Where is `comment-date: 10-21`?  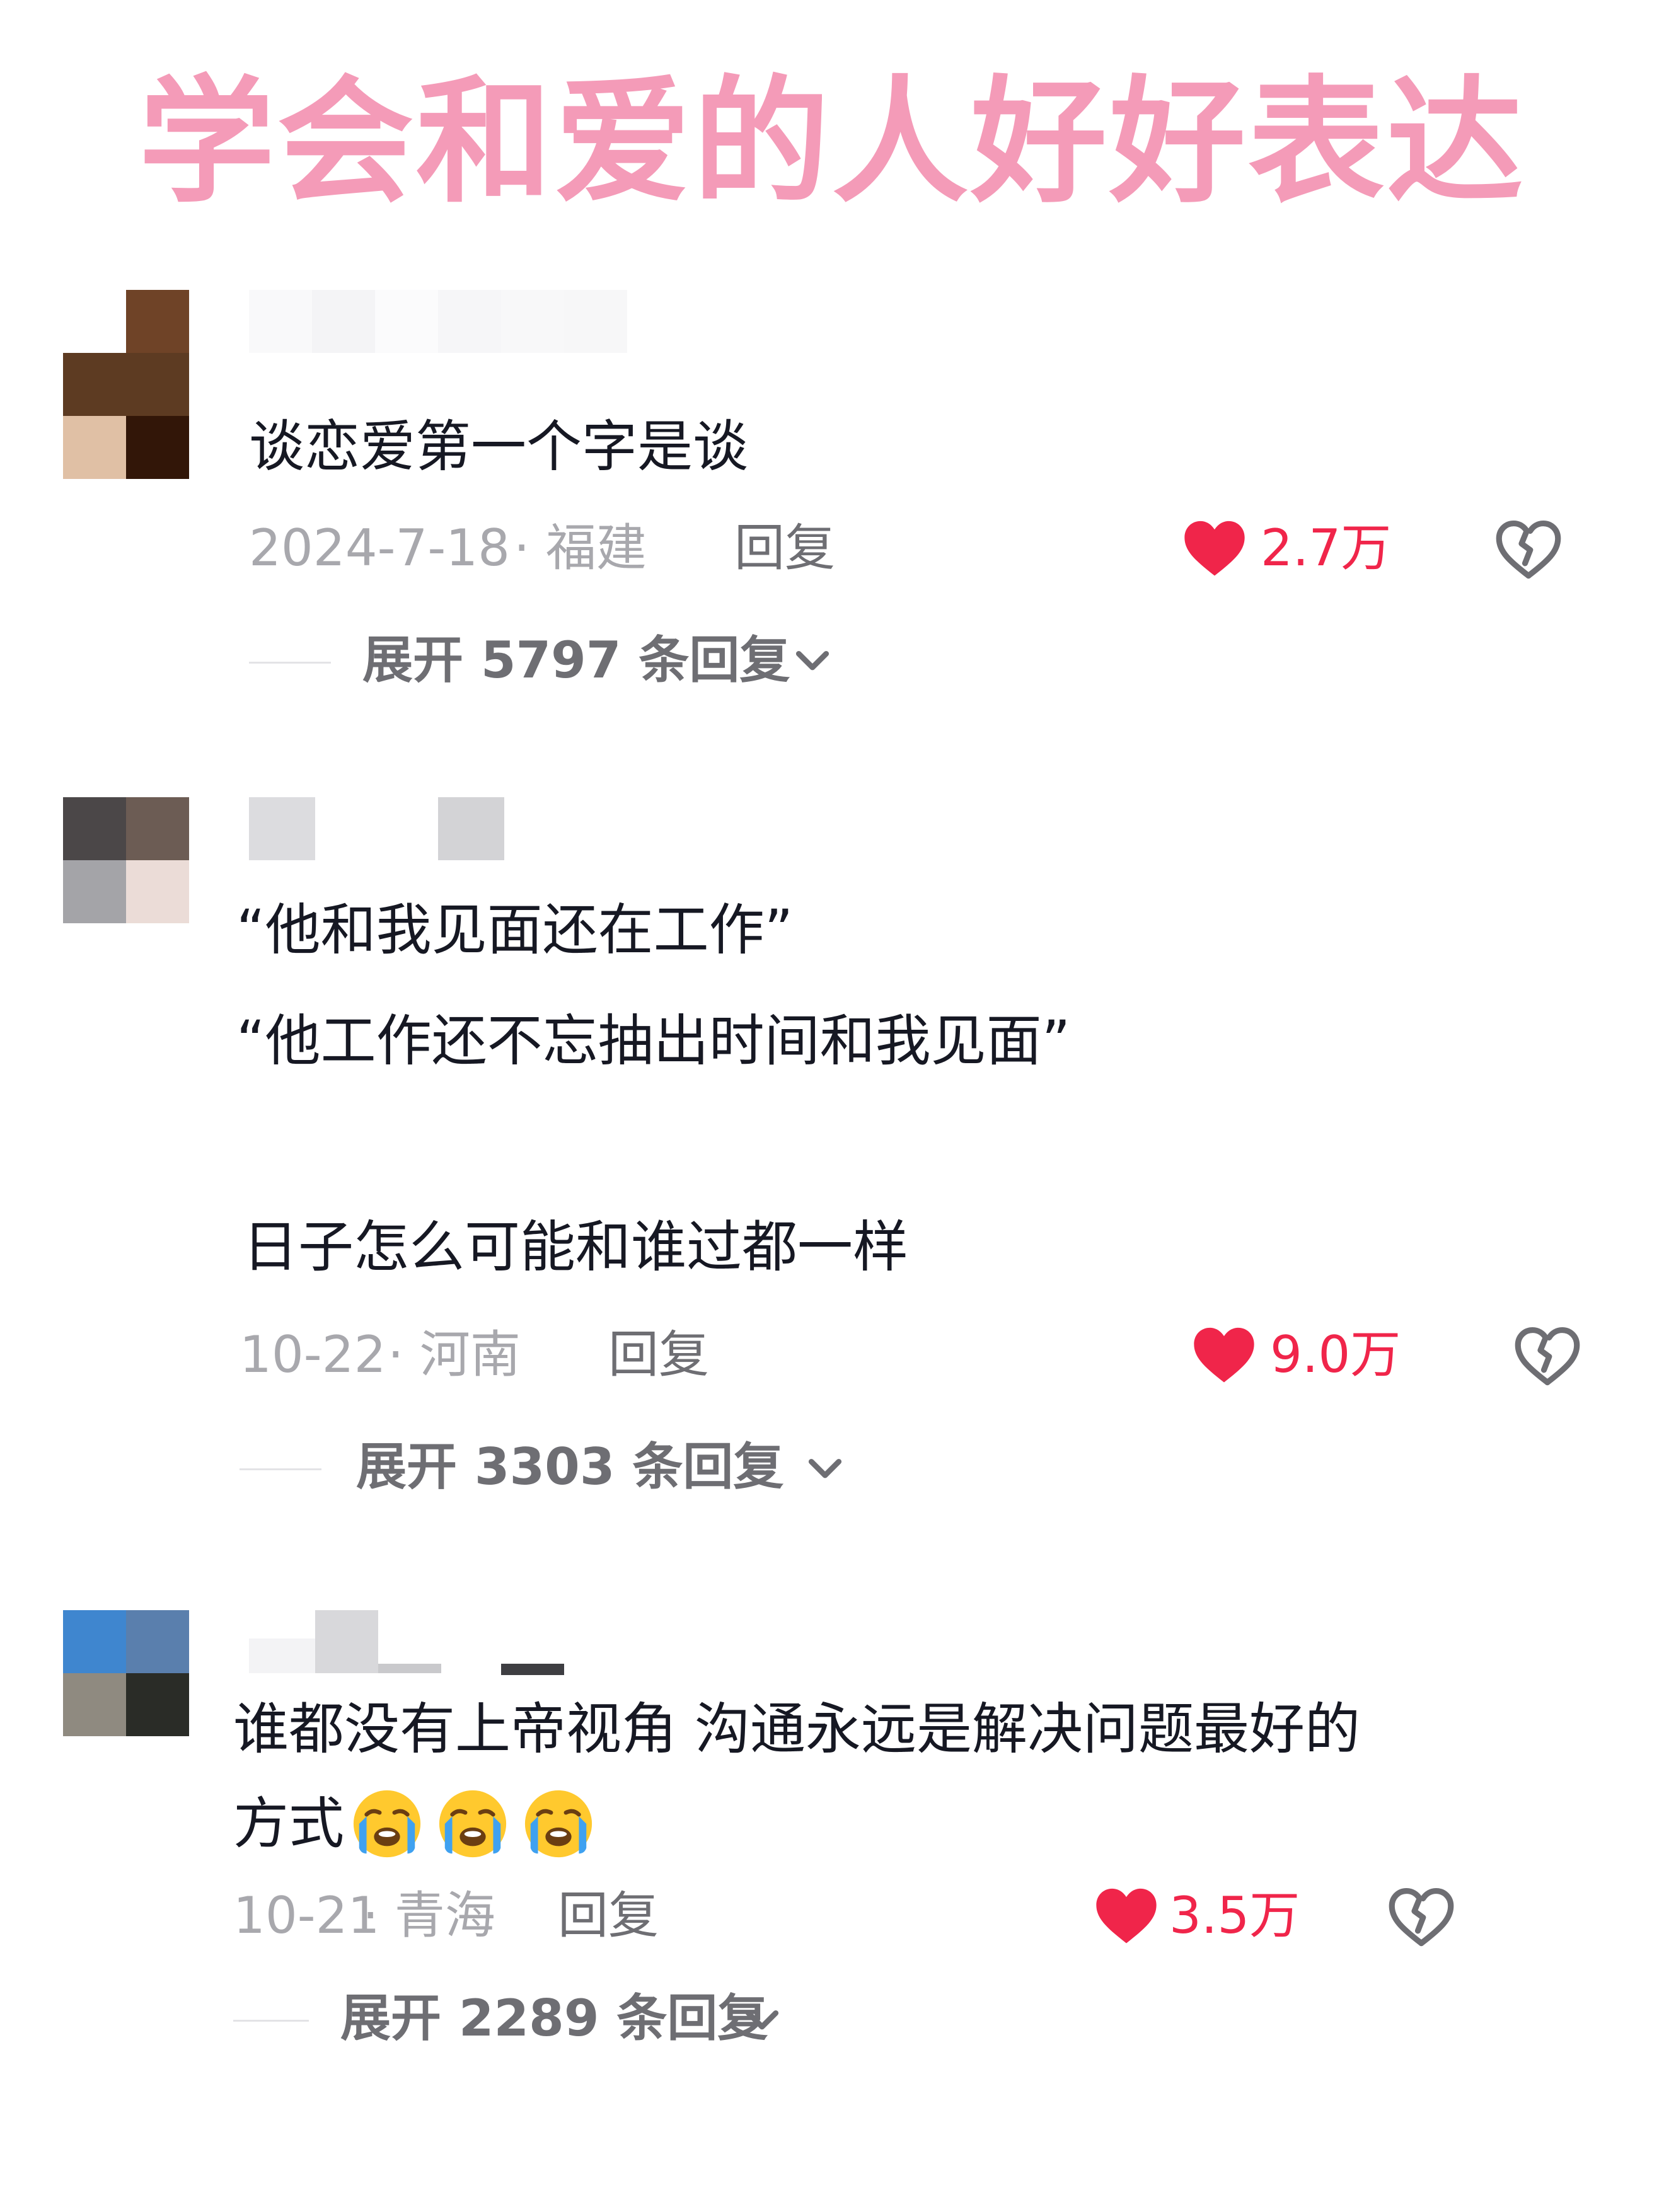 comment-date: 10-21 is located at coordinates (306, 1915).